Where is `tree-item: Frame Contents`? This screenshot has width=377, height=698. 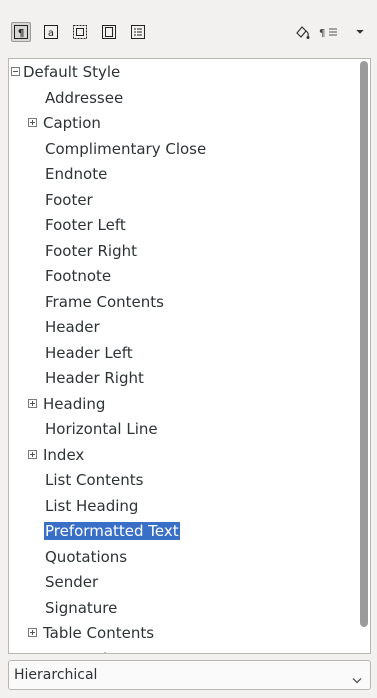 tree-item: Frame Contents is located at coordinates (104, 302).